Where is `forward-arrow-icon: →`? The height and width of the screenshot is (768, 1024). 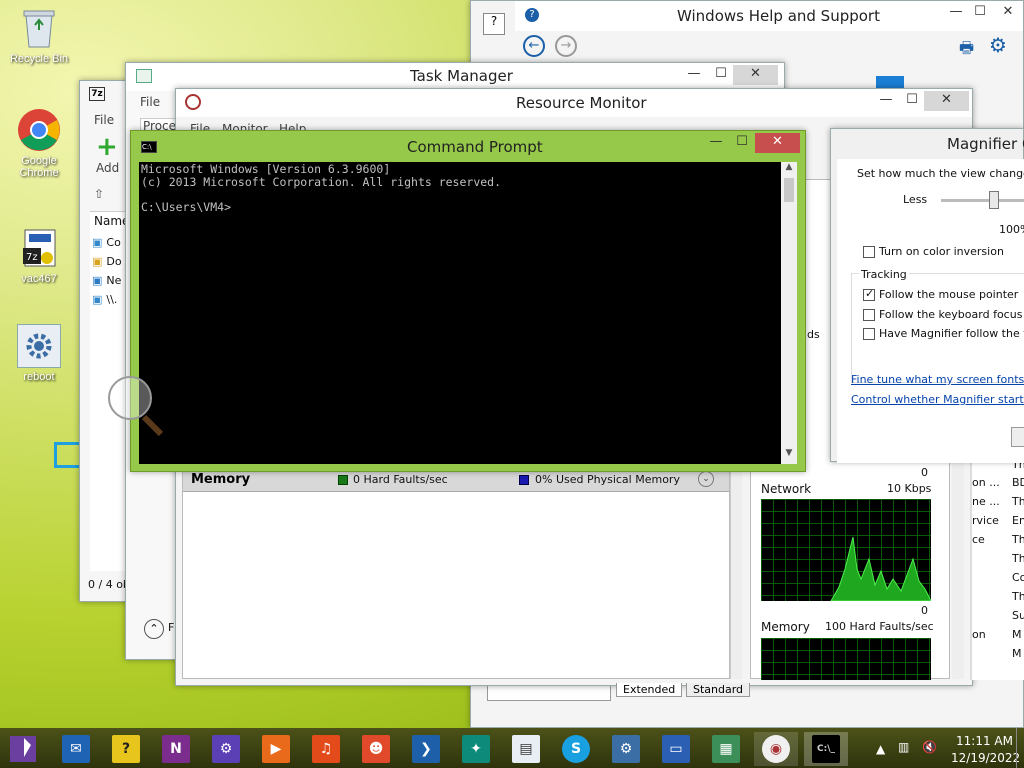 forward-arrow-icon: → is located at coordinates (566, 46).